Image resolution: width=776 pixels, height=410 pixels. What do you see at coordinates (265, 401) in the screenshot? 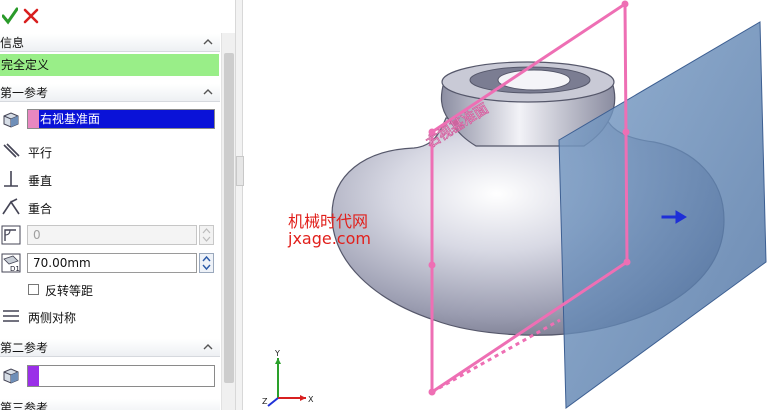
I see `axis-z-label: Z` at bounding box center [265, 401].